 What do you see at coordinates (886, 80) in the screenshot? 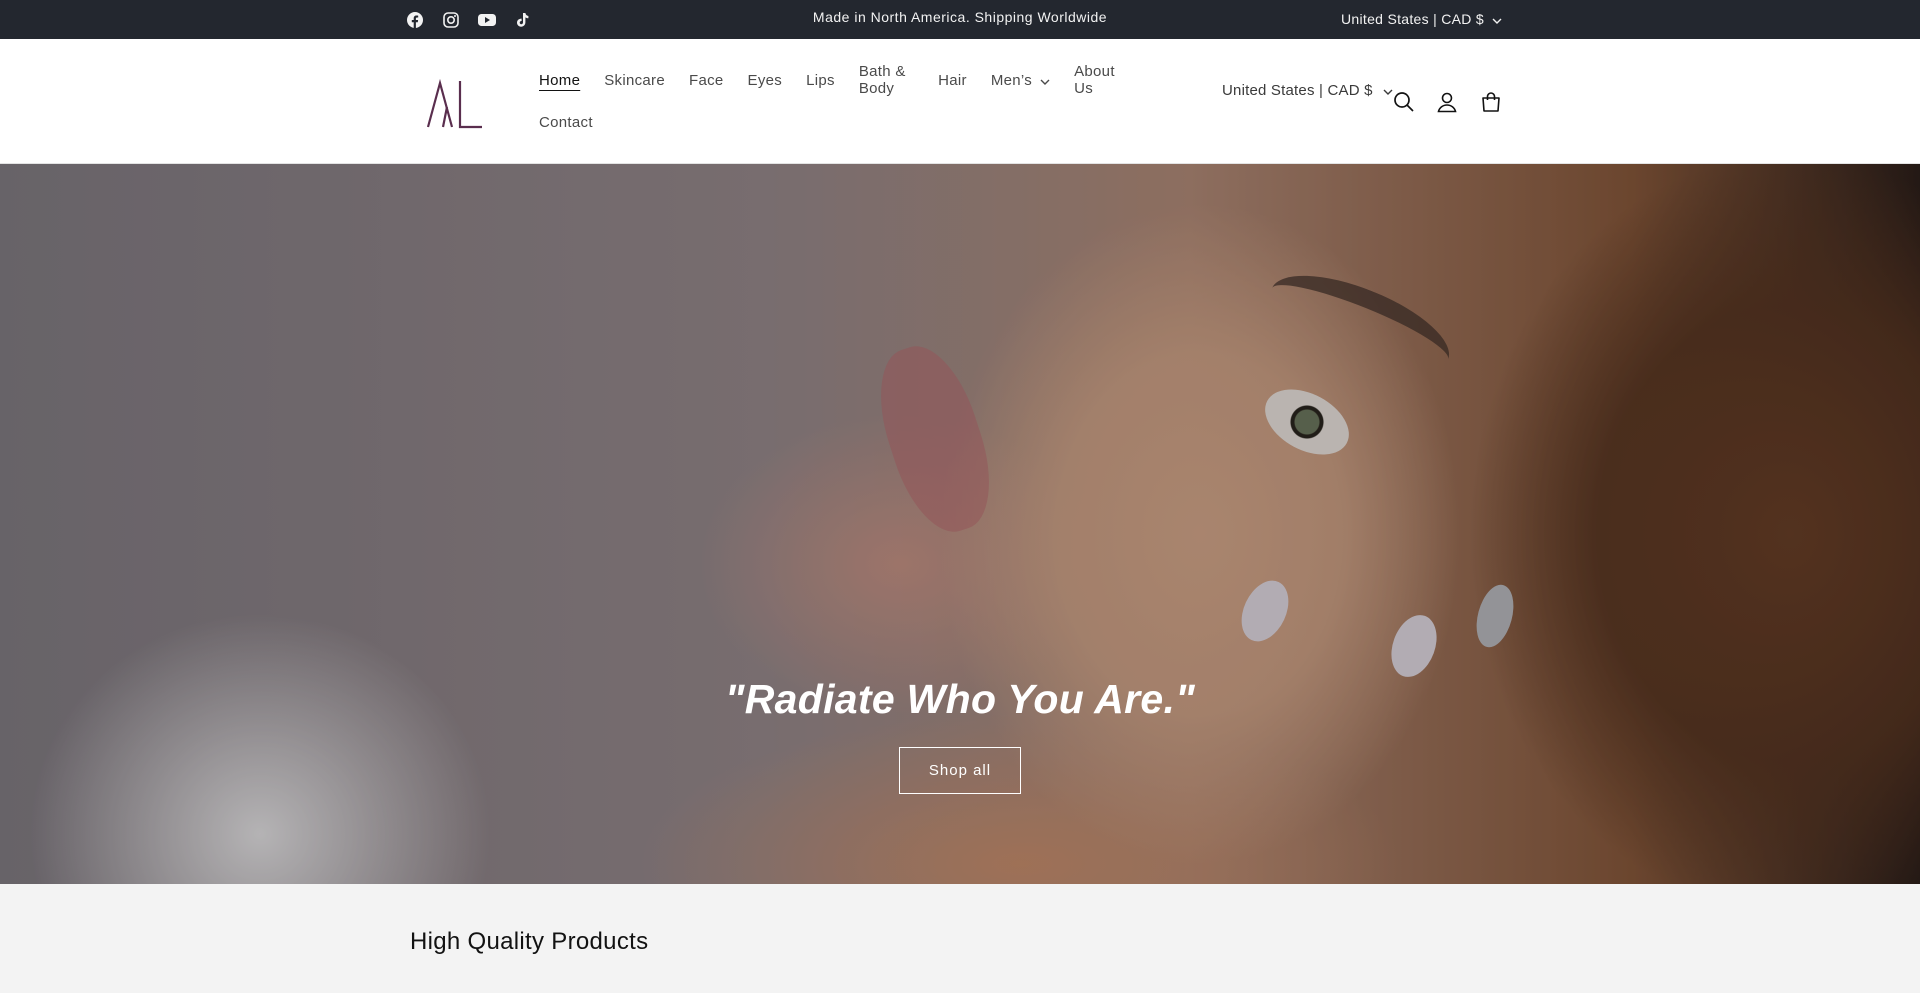
I see `nav-item-bath-body: Bath & Body` at bounding box center [886, 80].